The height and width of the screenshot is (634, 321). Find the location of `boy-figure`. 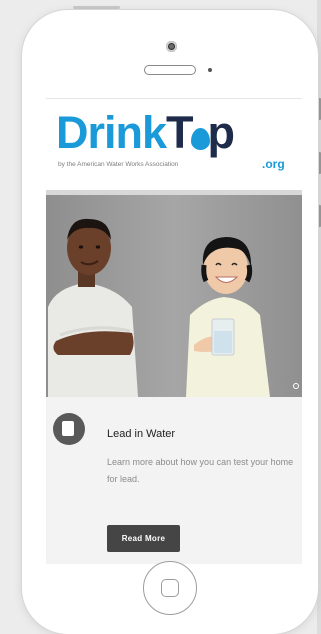

boy-figure is located at coordinates (93, 307).